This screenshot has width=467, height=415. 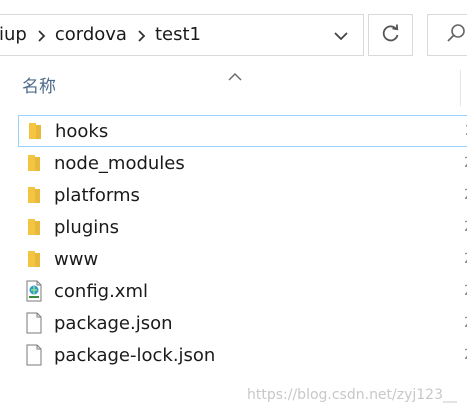 What do you see at coordinates (242, 131) in the screenshot?
I see `list-item-hooks: hooks 2` at bounding box center [242, 131].